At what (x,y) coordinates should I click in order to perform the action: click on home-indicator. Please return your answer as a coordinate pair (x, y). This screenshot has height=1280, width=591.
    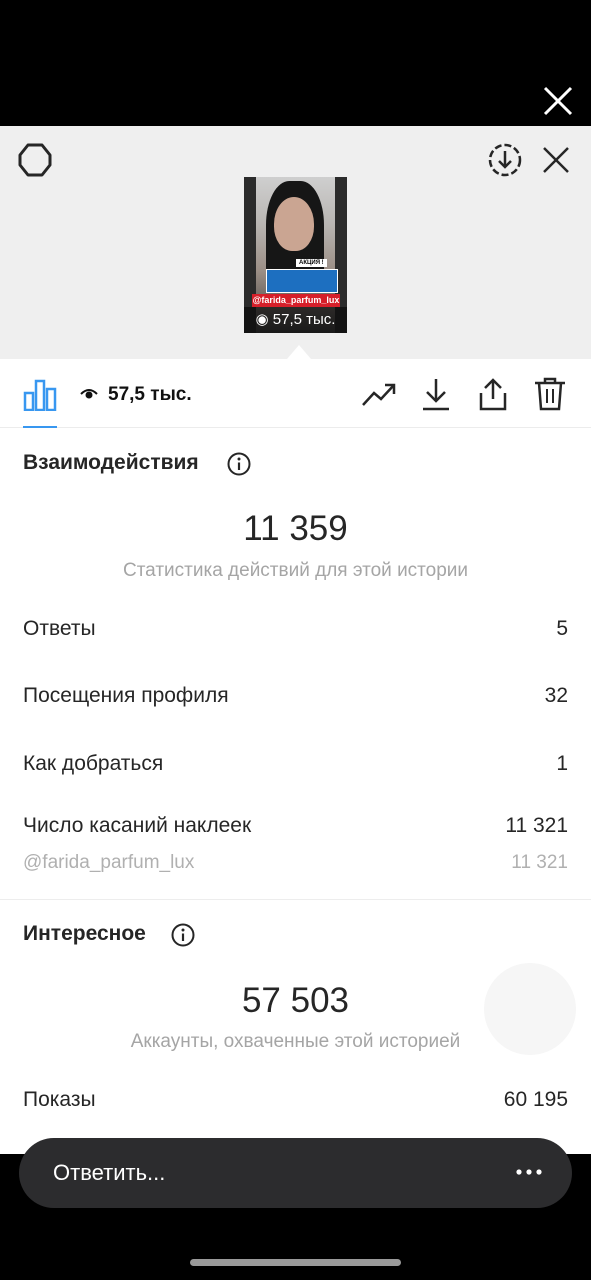
    Looking at the image, I should click on (295, 1262).